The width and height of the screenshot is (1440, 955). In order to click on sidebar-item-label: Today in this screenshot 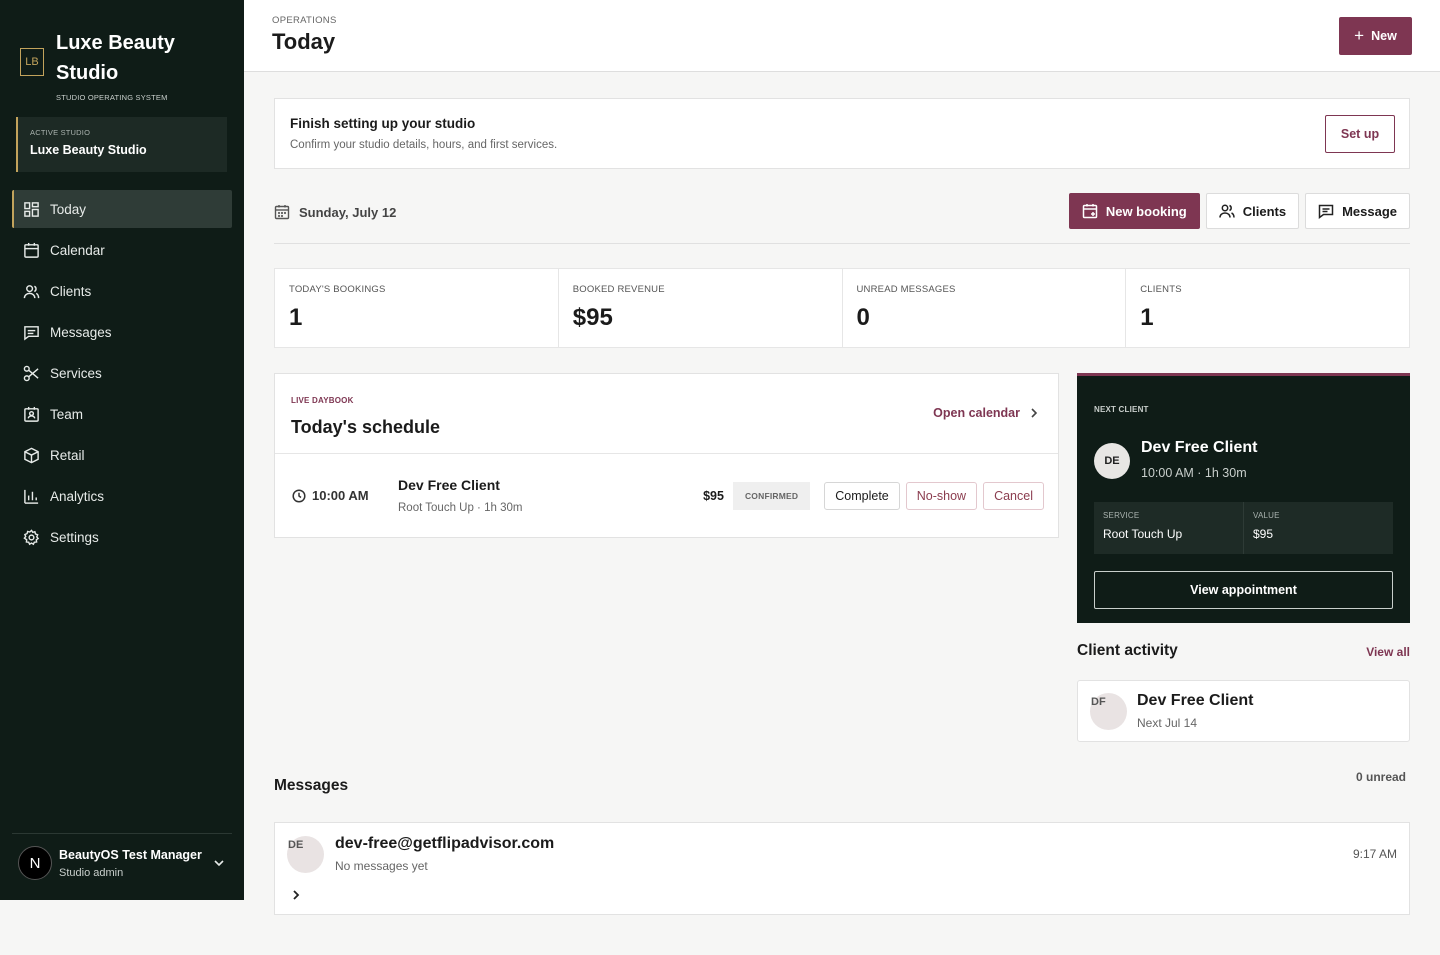, I will do `click(68, 209)`.